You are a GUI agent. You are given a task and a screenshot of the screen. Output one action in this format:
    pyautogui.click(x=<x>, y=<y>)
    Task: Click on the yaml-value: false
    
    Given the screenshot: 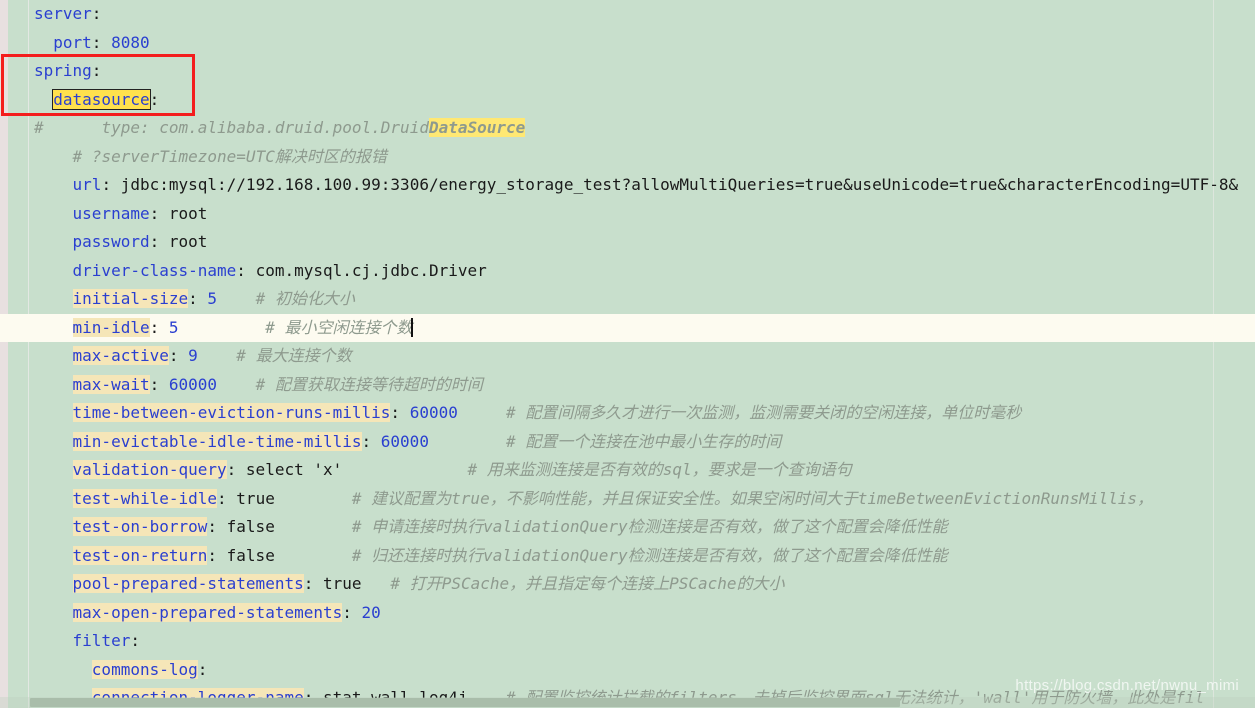 What is the action you would take?
    pyautogui.click(x=250, y=526)
    